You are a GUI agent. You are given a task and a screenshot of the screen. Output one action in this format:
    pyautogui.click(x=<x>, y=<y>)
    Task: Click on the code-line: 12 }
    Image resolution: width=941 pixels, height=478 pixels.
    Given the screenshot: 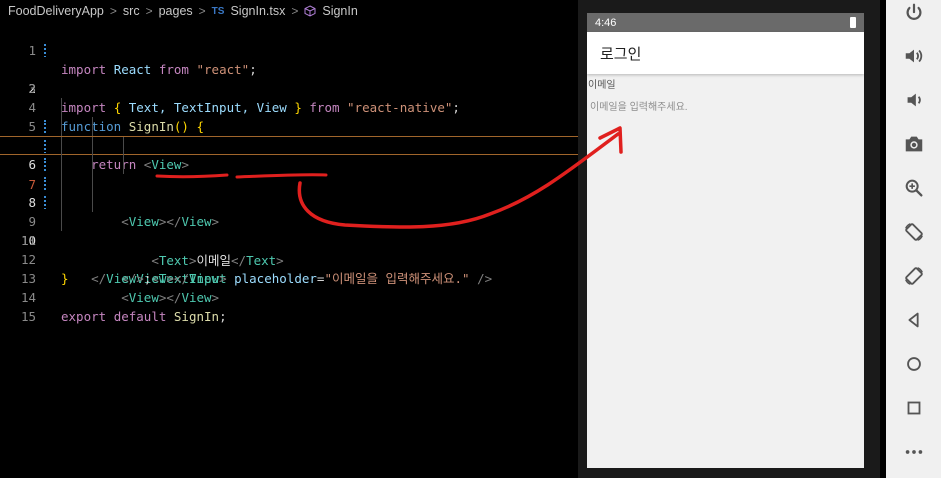 What is the action you would take?
    pyautogui.click(x=289, y=258)
    